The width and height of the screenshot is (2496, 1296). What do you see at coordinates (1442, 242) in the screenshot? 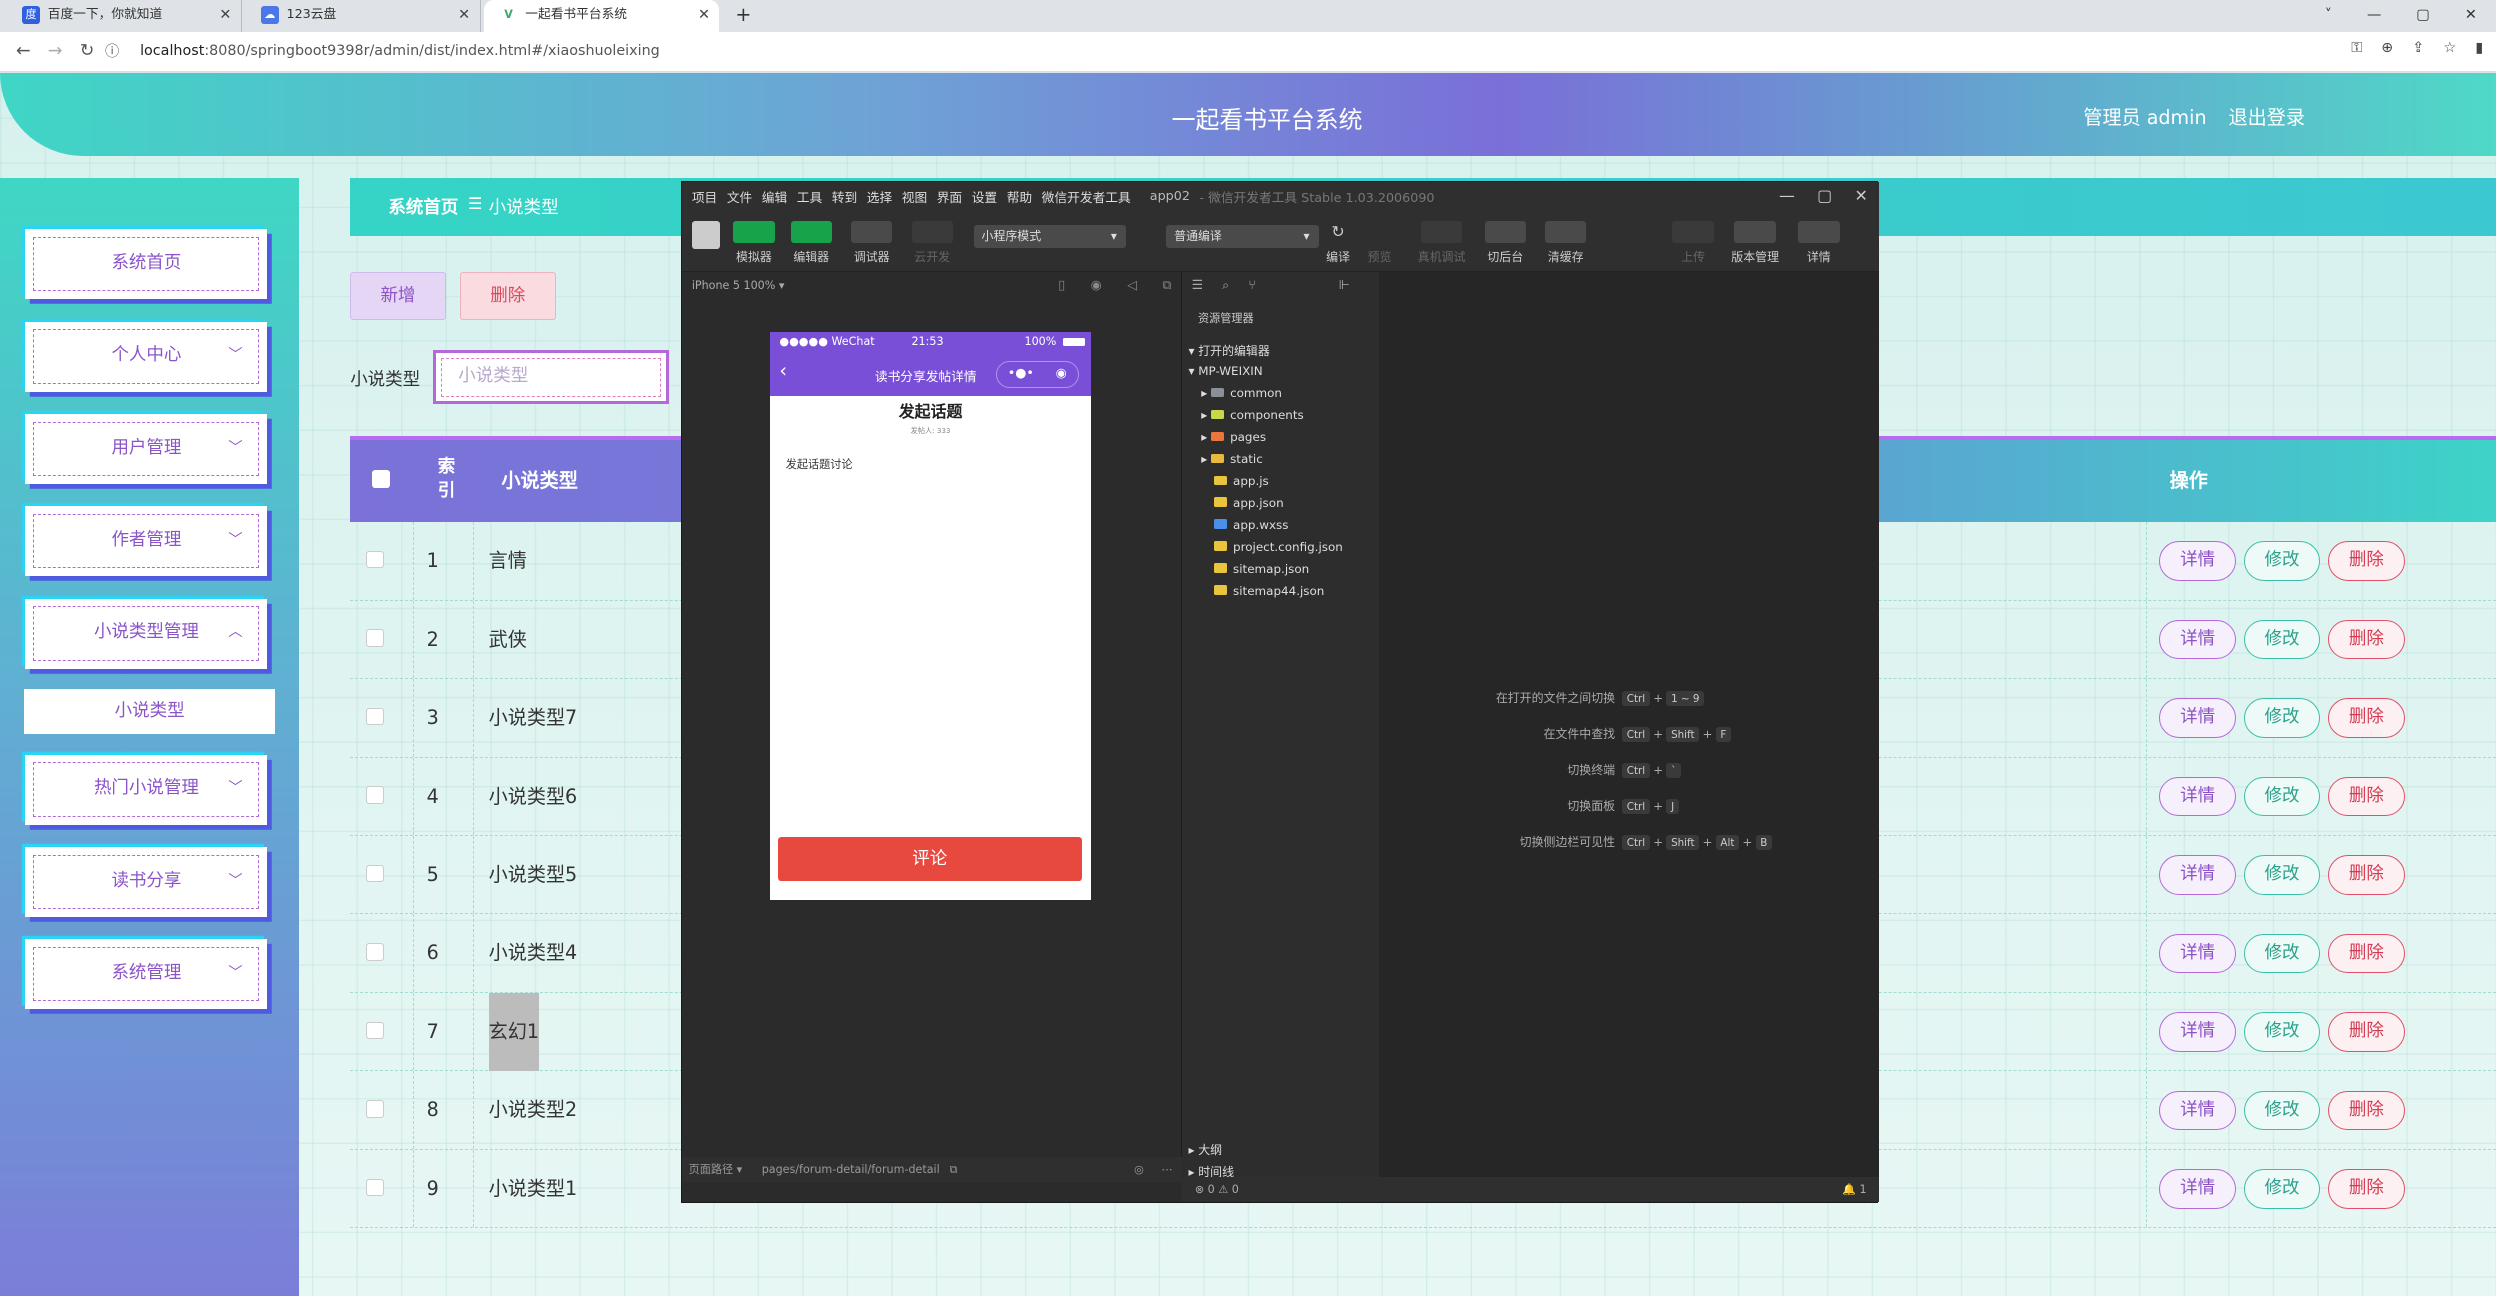
I see `remote-debug-button: 真机调试` at bounding box center [1442, 242].